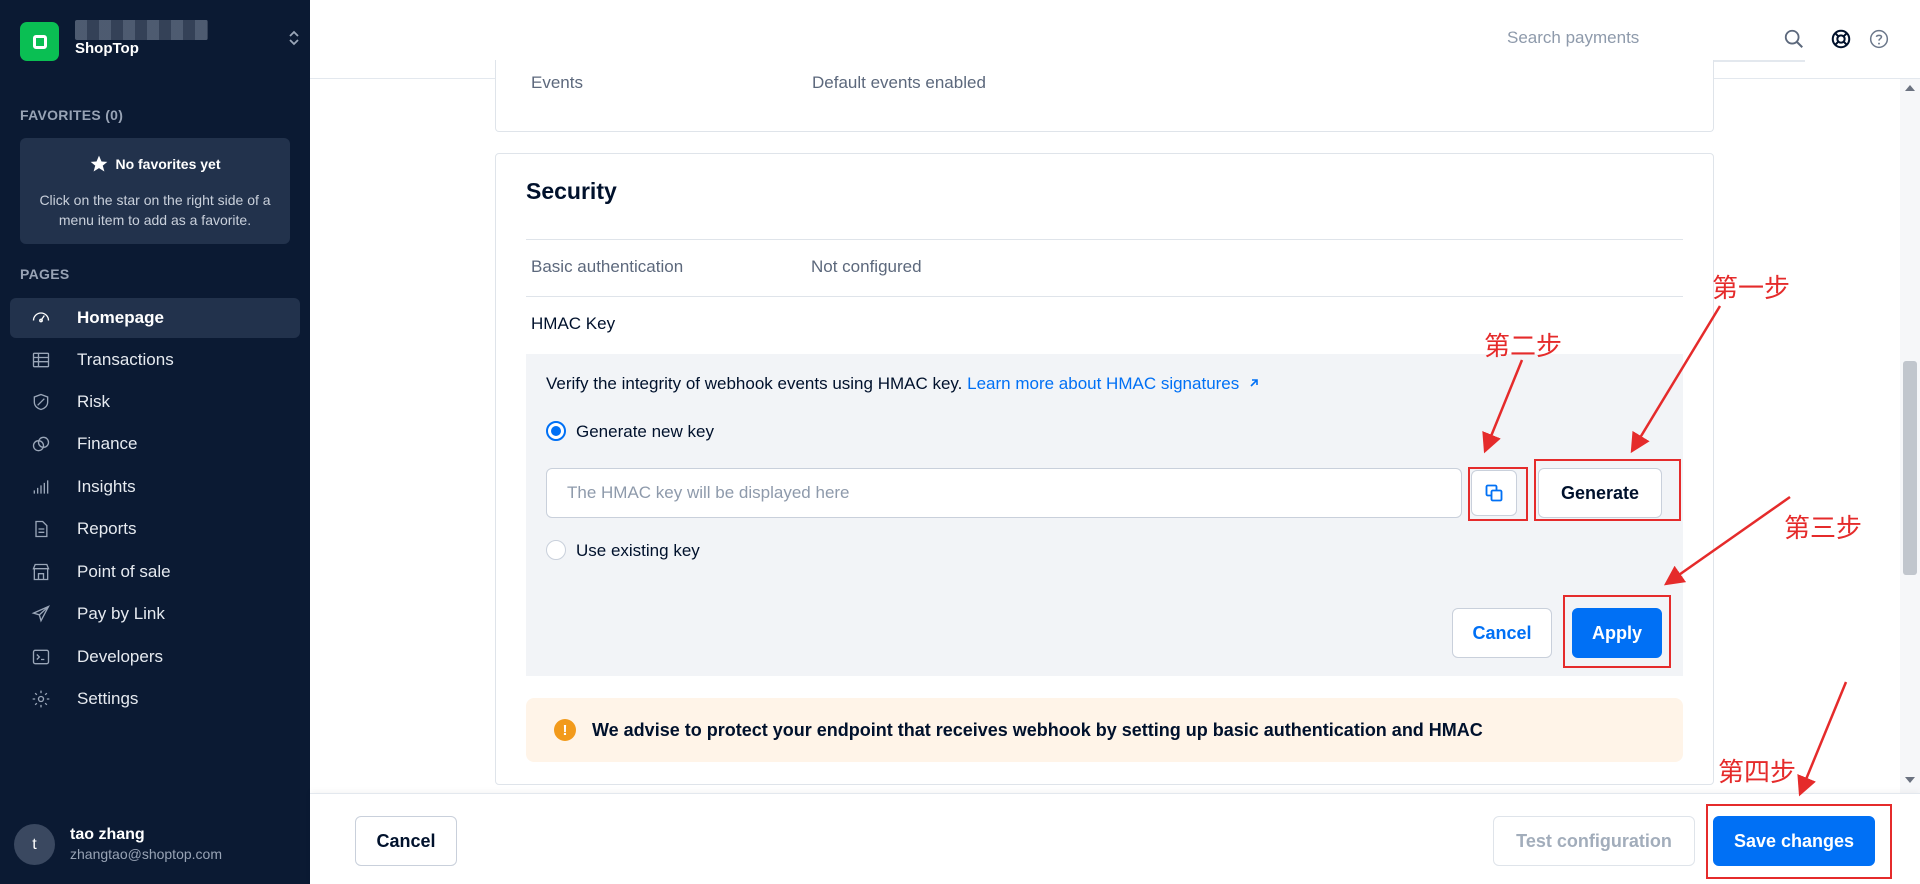 The width and height of the screenshot is (1920, 884). Describe the element at coordinates (125, 359) in the screenshot. I see `sidebar-item-label: Transactions` at that location.